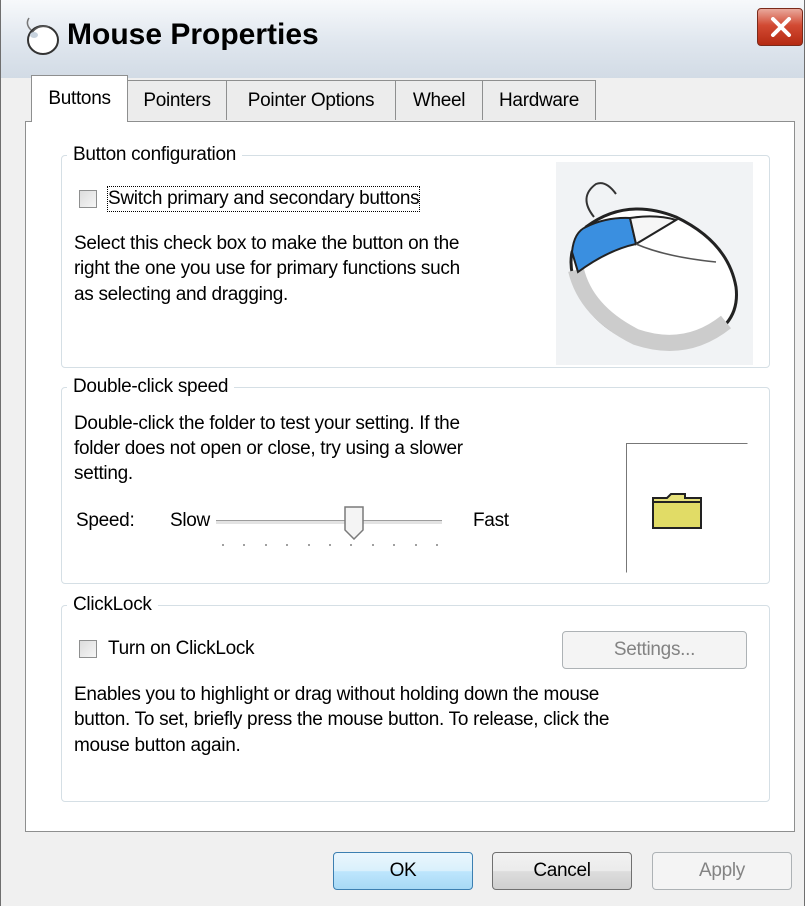 This screenshot has width=805, height=906. What do you see at coordinates (329, 522) in the screenshot?
I see `slider-track` at bounding box center [329, 522].